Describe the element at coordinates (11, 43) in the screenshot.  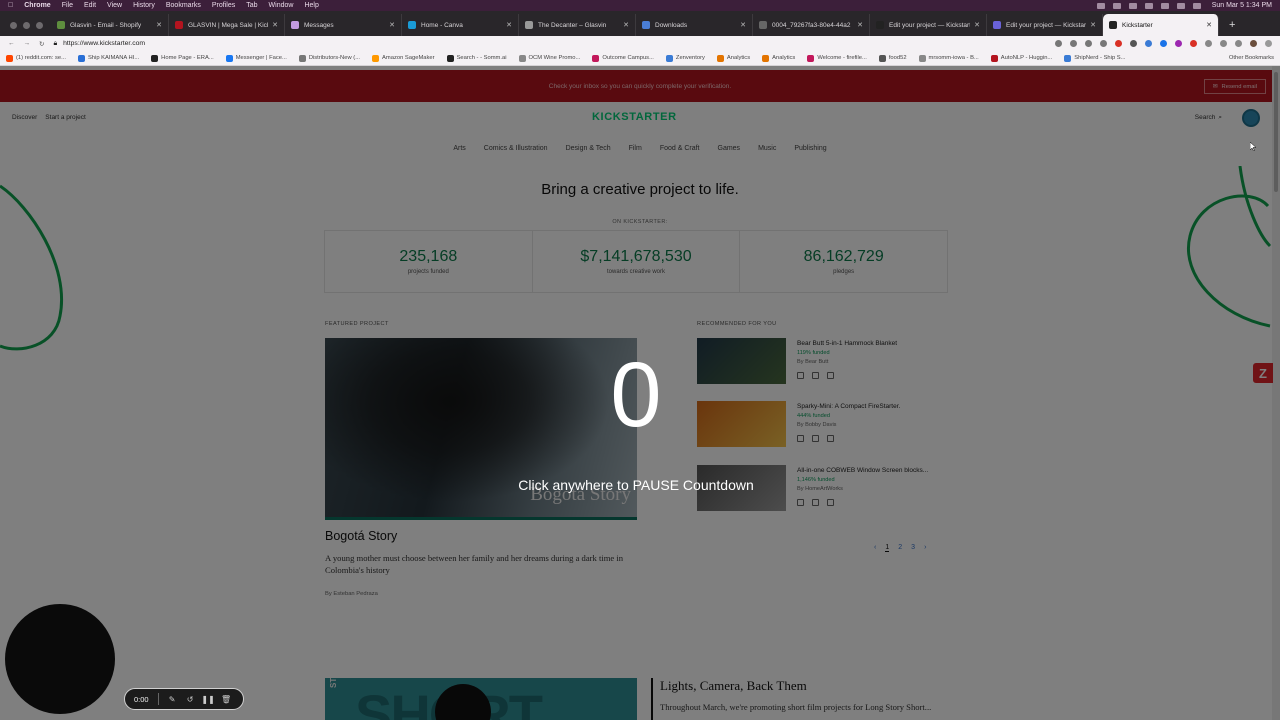
I see `back-icon: ←` at that location.